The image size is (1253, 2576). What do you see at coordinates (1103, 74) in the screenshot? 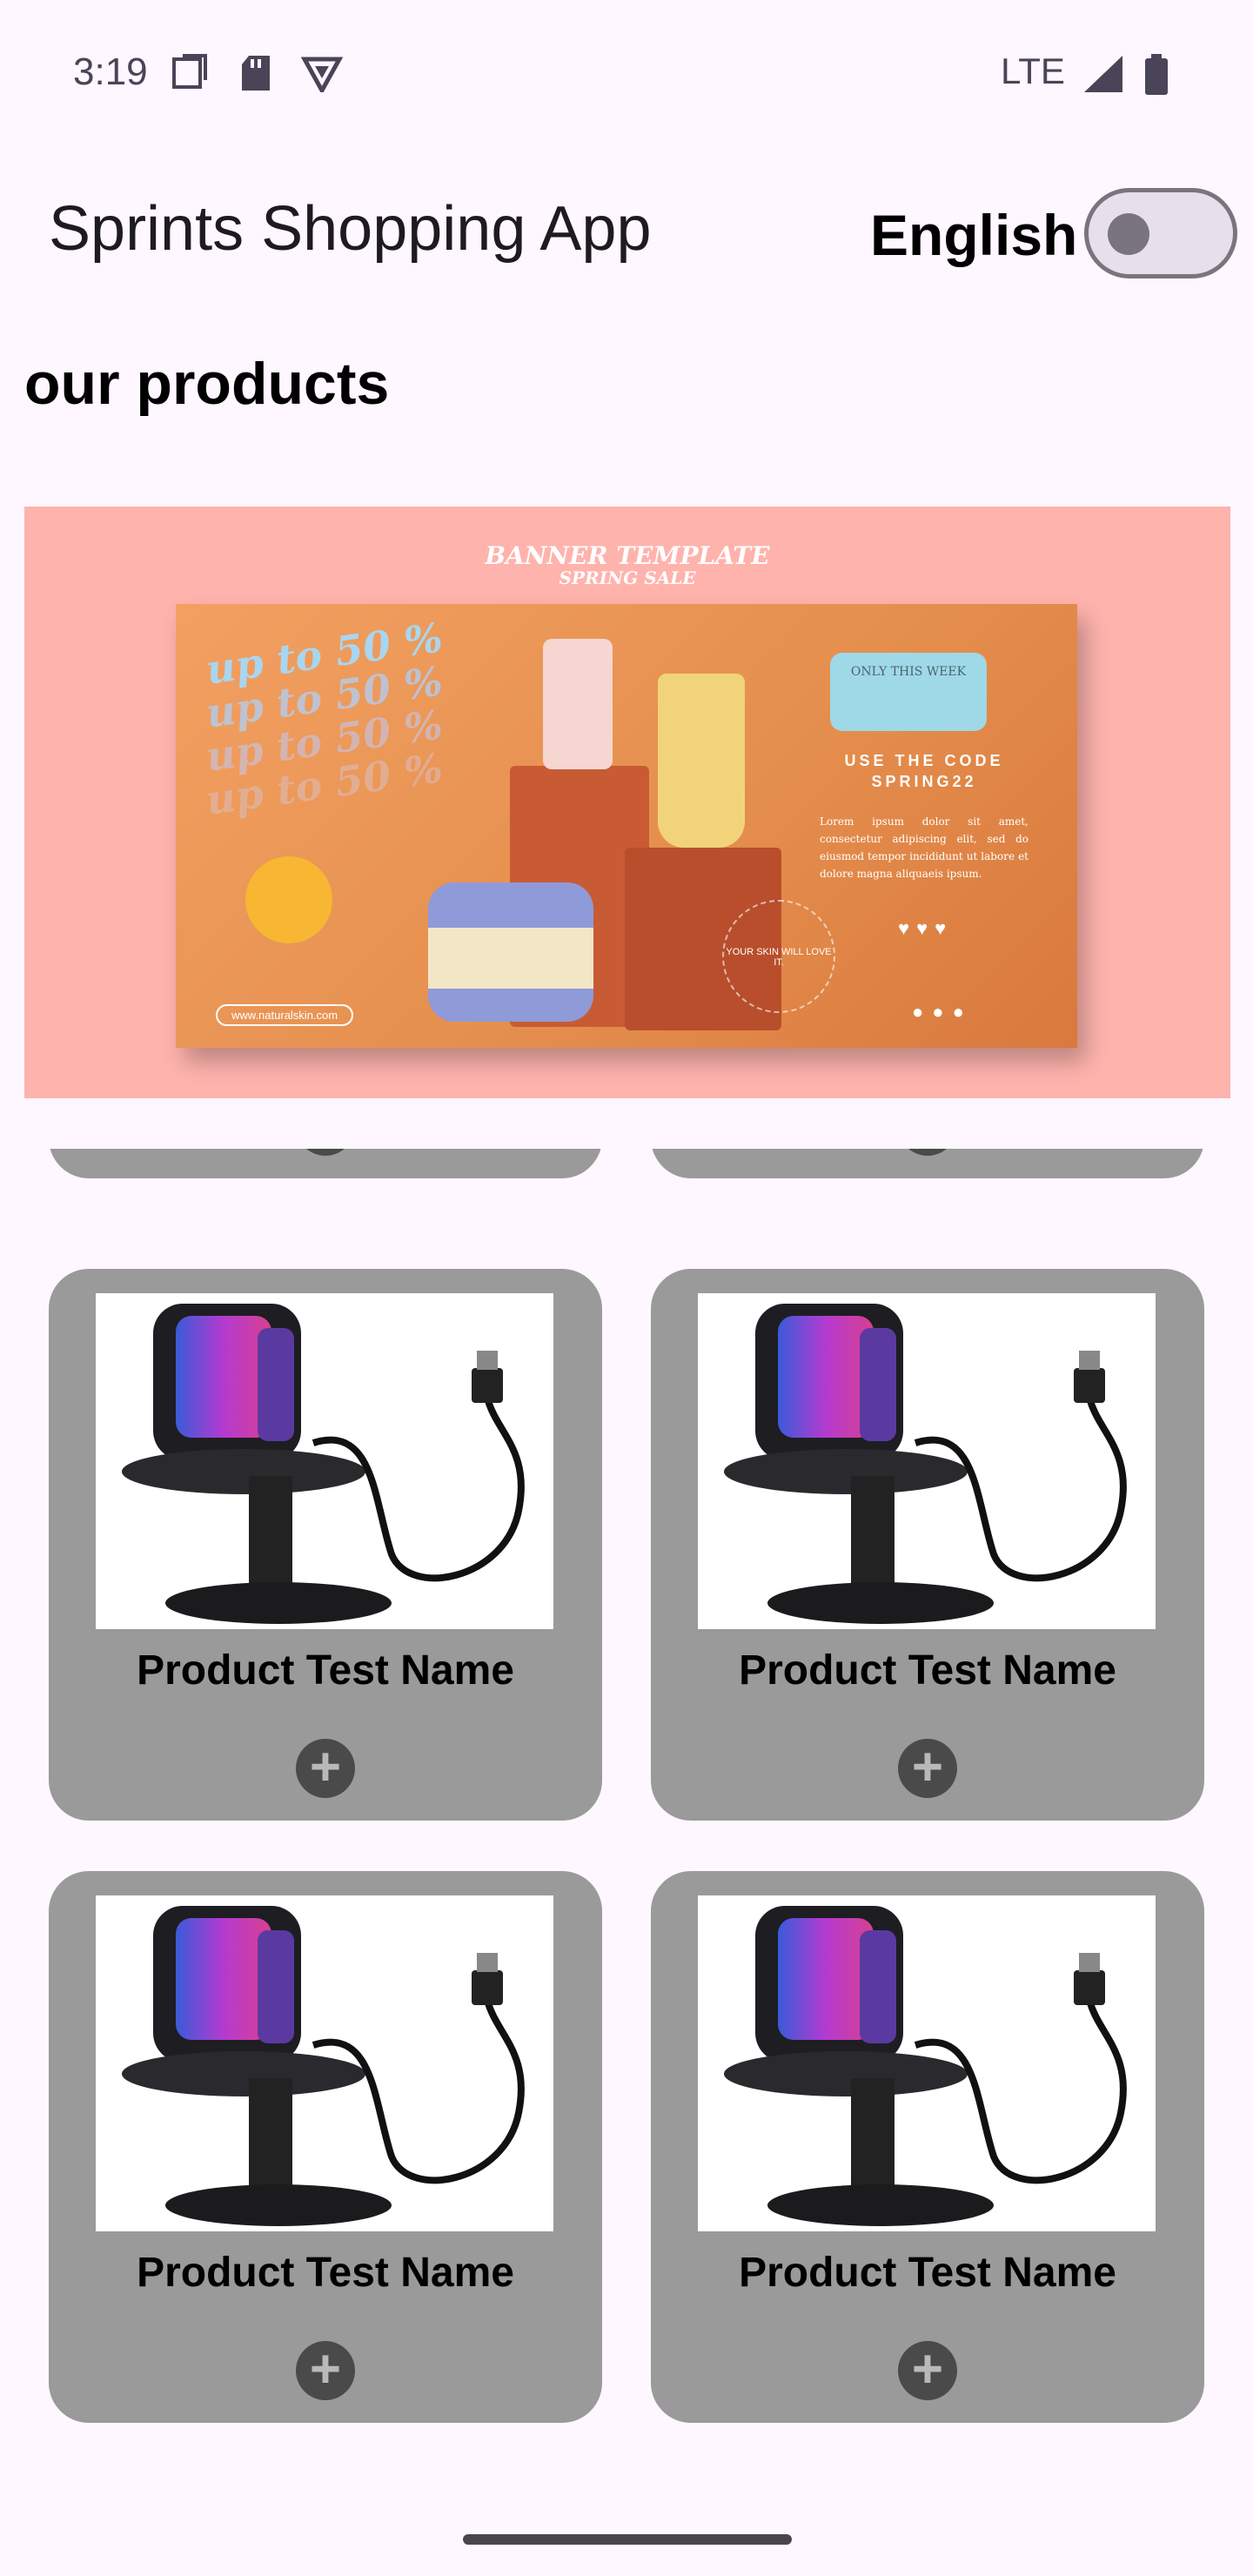
I see `signal-icon` at bounding box center [1103, 74].